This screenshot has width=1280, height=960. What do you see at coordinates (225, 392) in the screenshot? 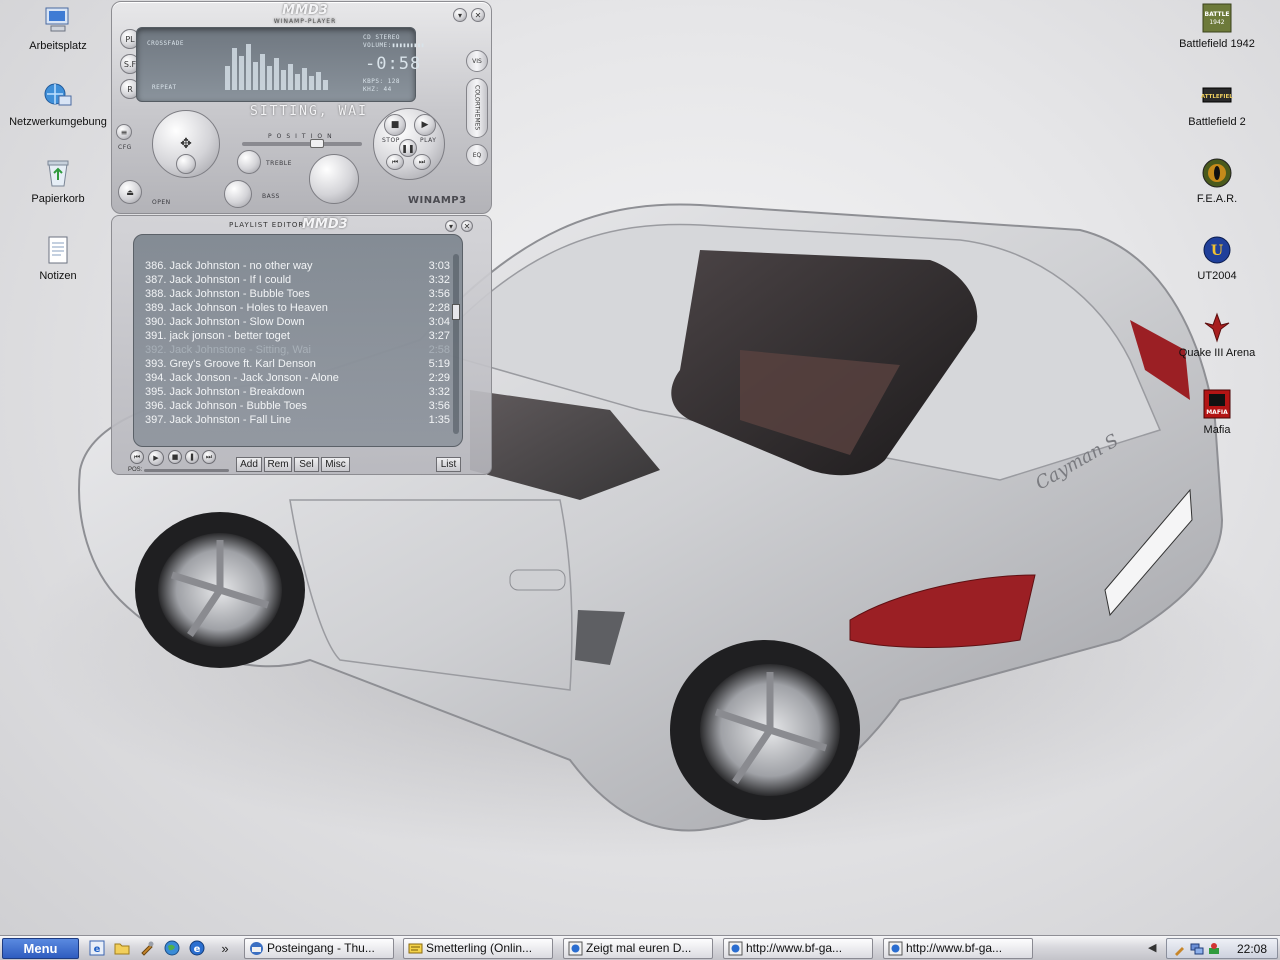
I see `track-title: 395. Jack Johnston - Breakdown` at bounding box center [225, 392].